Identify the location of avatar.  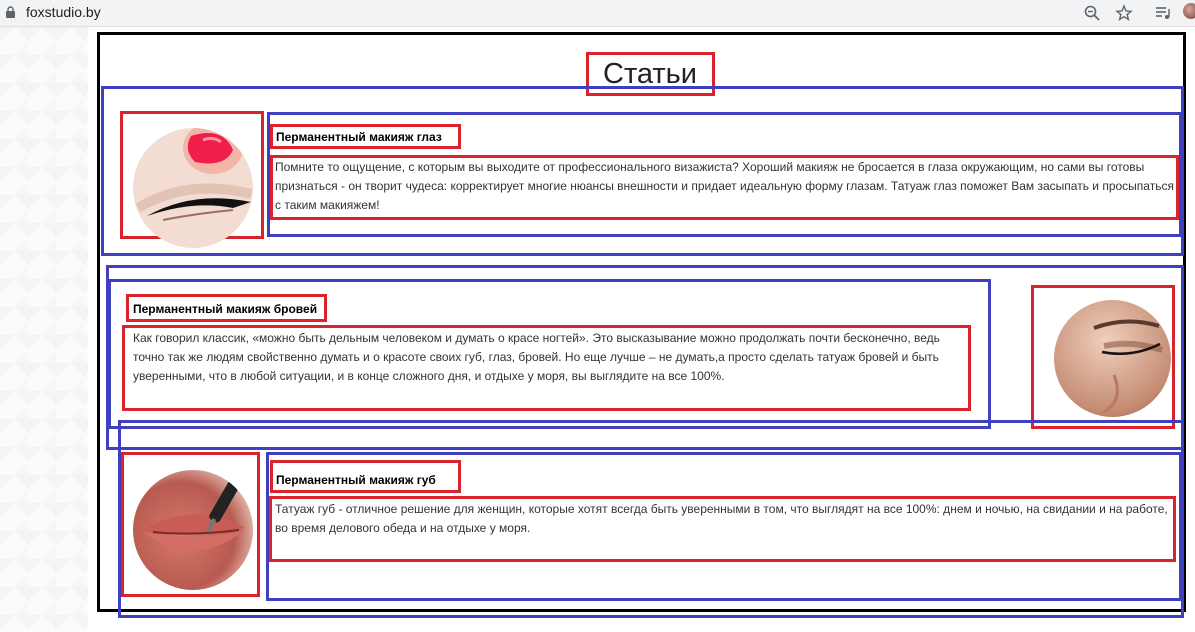
(1189, 11).